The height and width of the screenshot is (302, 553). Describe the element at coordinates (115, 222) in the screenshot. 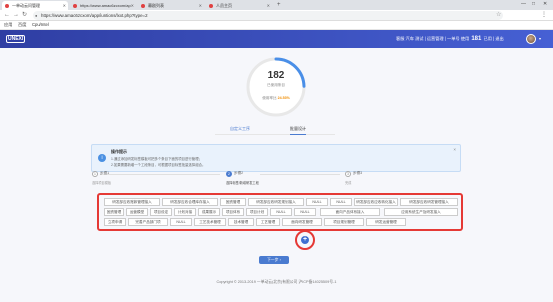

I see `tag-chip: 立项申请` at that location.